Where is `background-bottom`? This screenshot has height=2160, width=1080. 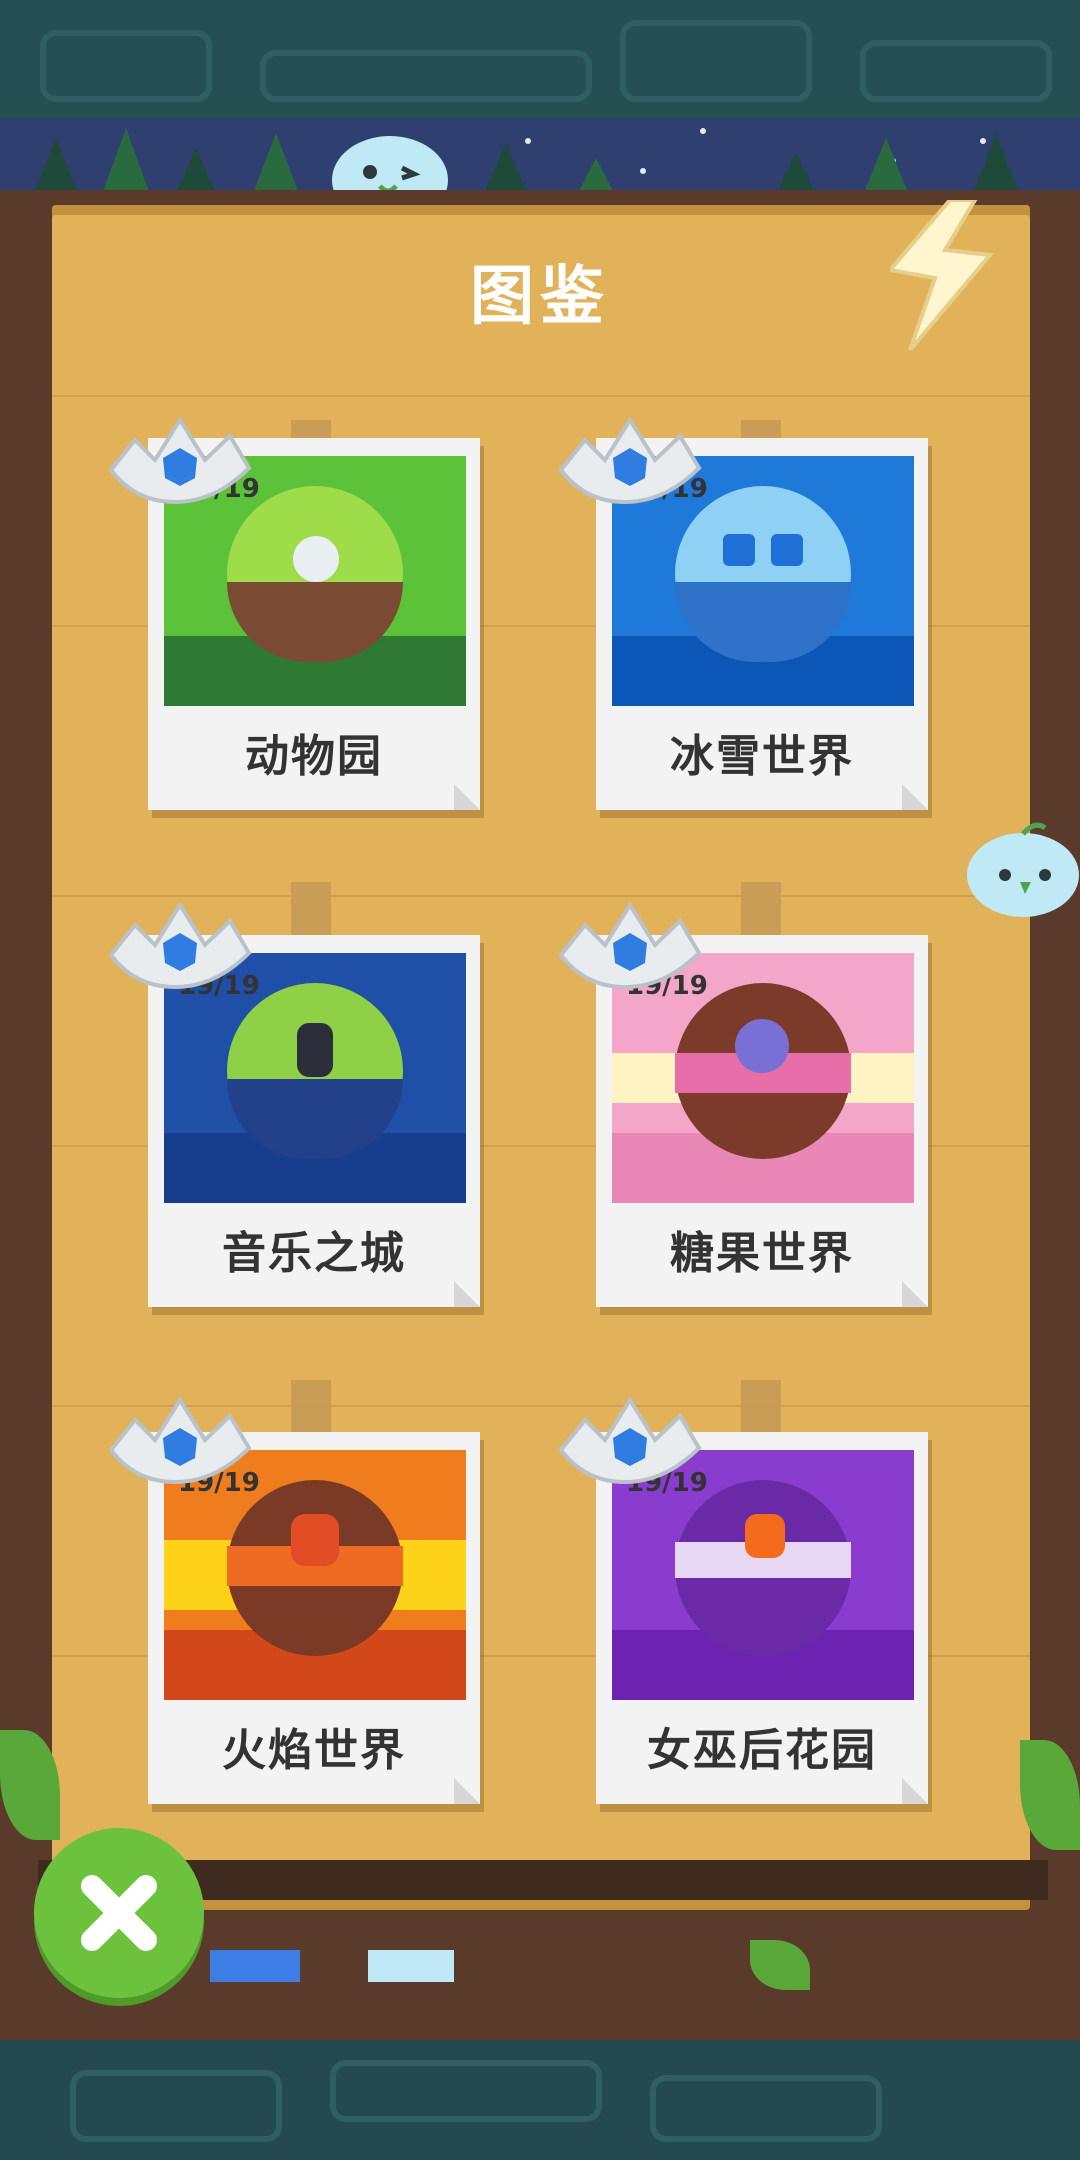
background-bottom is located at coordinates (540, 2100).